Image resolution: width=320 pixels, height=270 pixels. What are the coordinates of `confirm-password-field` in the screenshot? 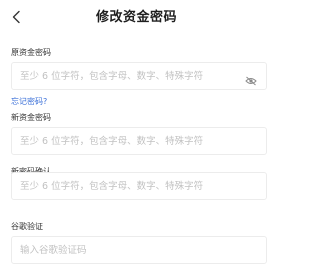 It's located at (139, 186).